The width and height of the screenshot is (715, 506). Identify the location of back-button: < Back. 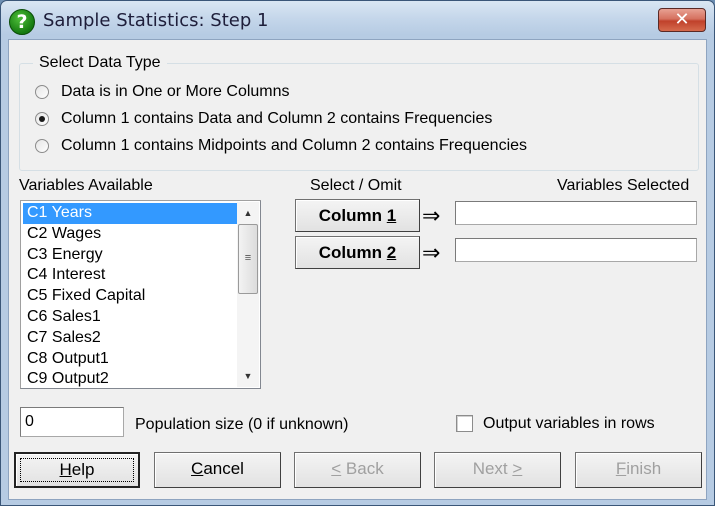
(357, 470).